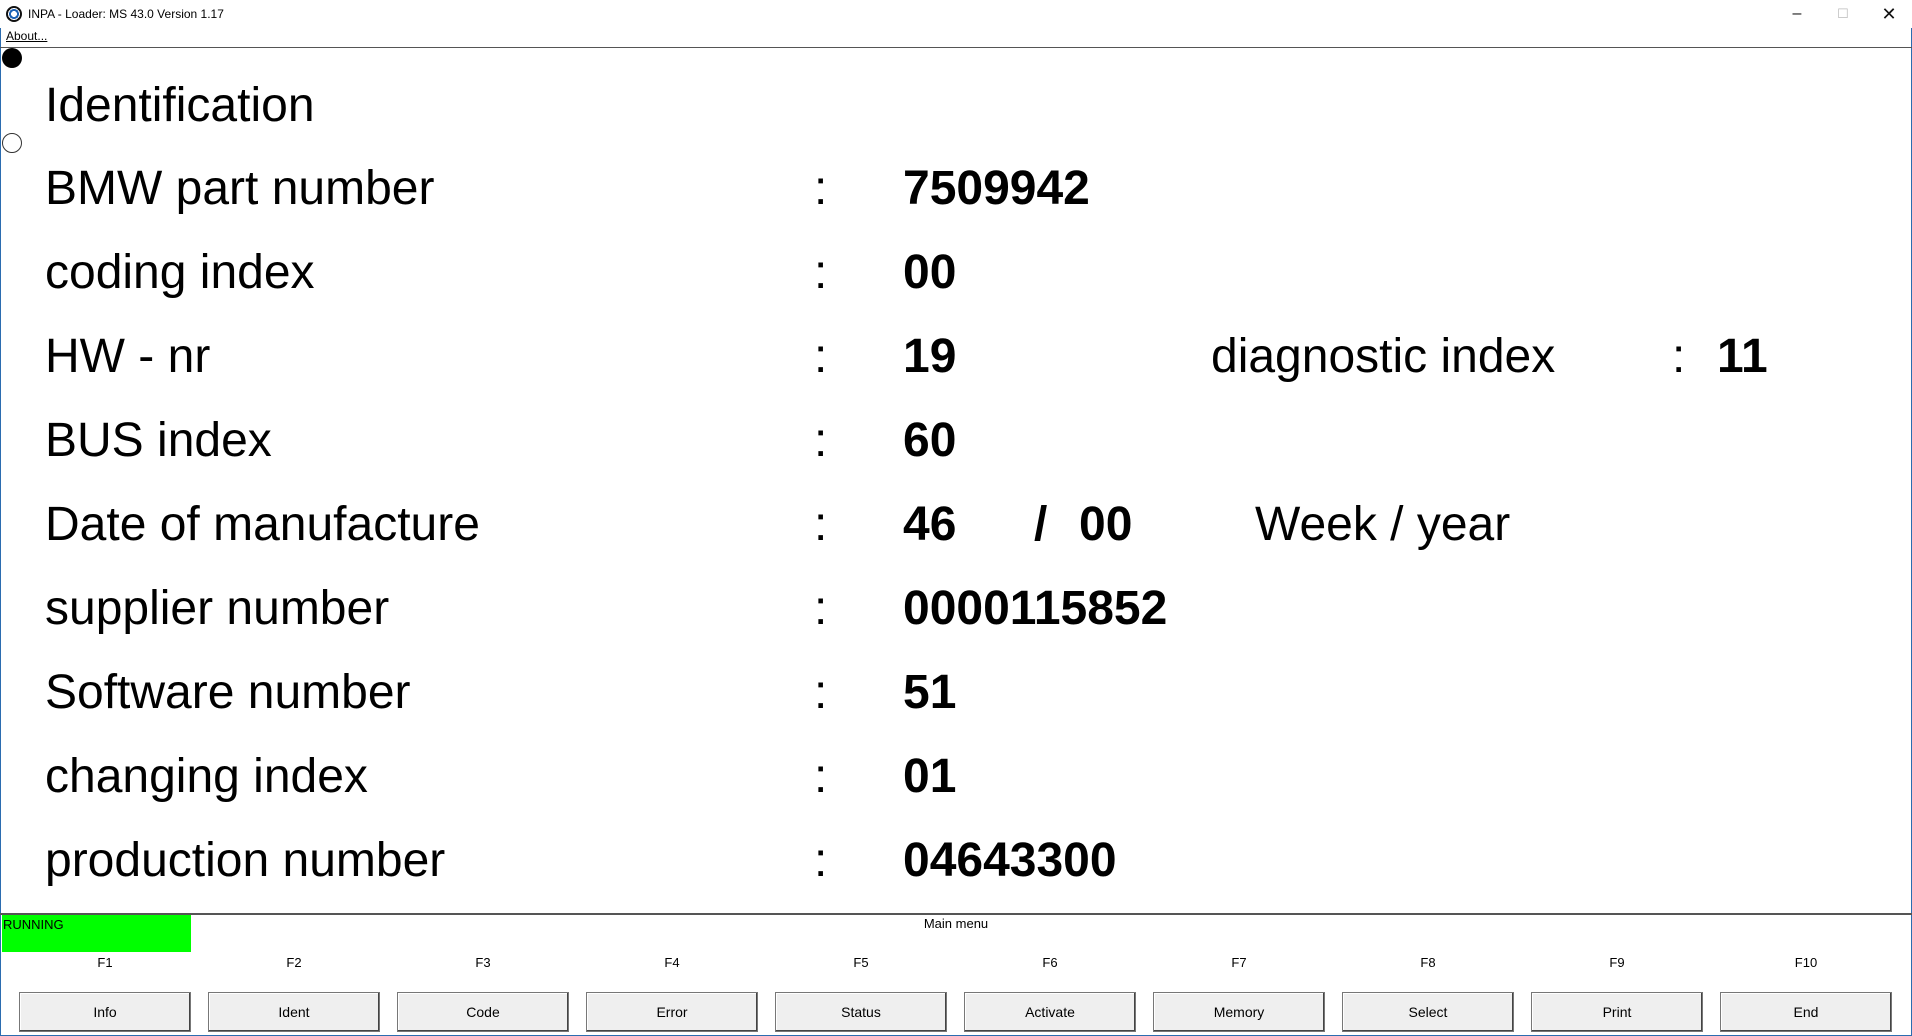  I want to click on close-button: ✕, so click(1889, 14).